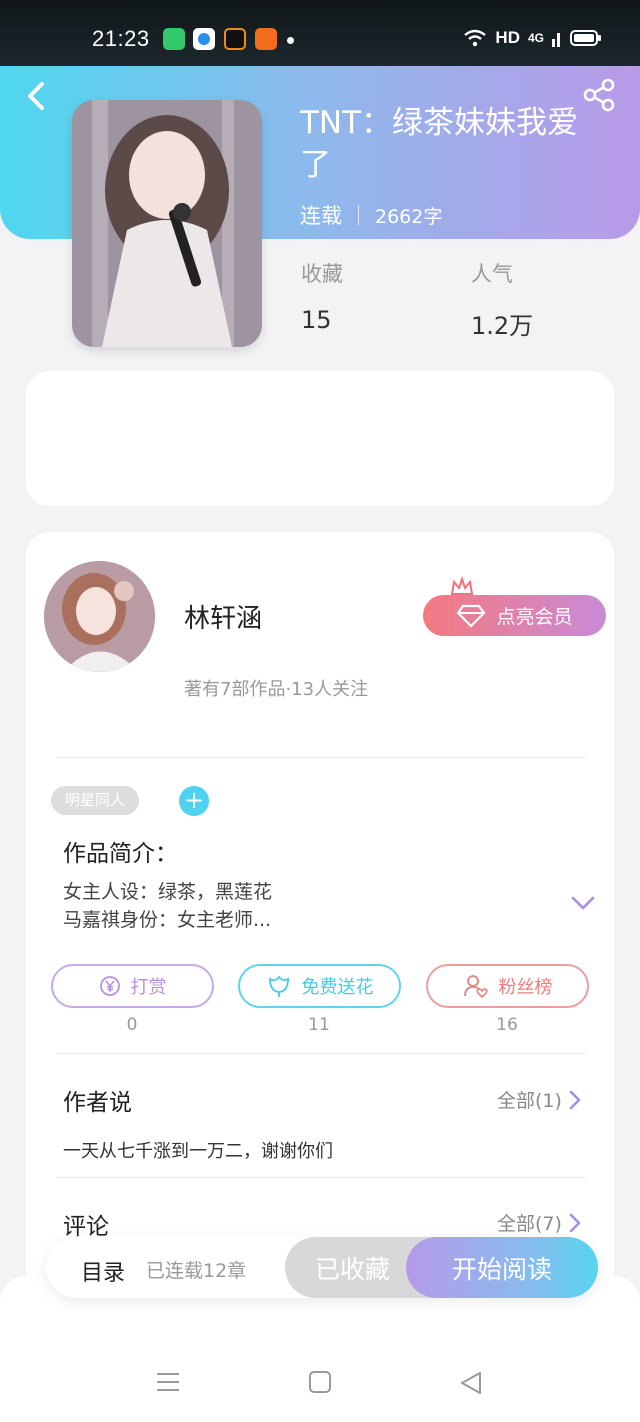 Image resolution: width=640 pixels, height=1422 pixels. I want to click on book-word-count: 2662字, so click(409, 216).